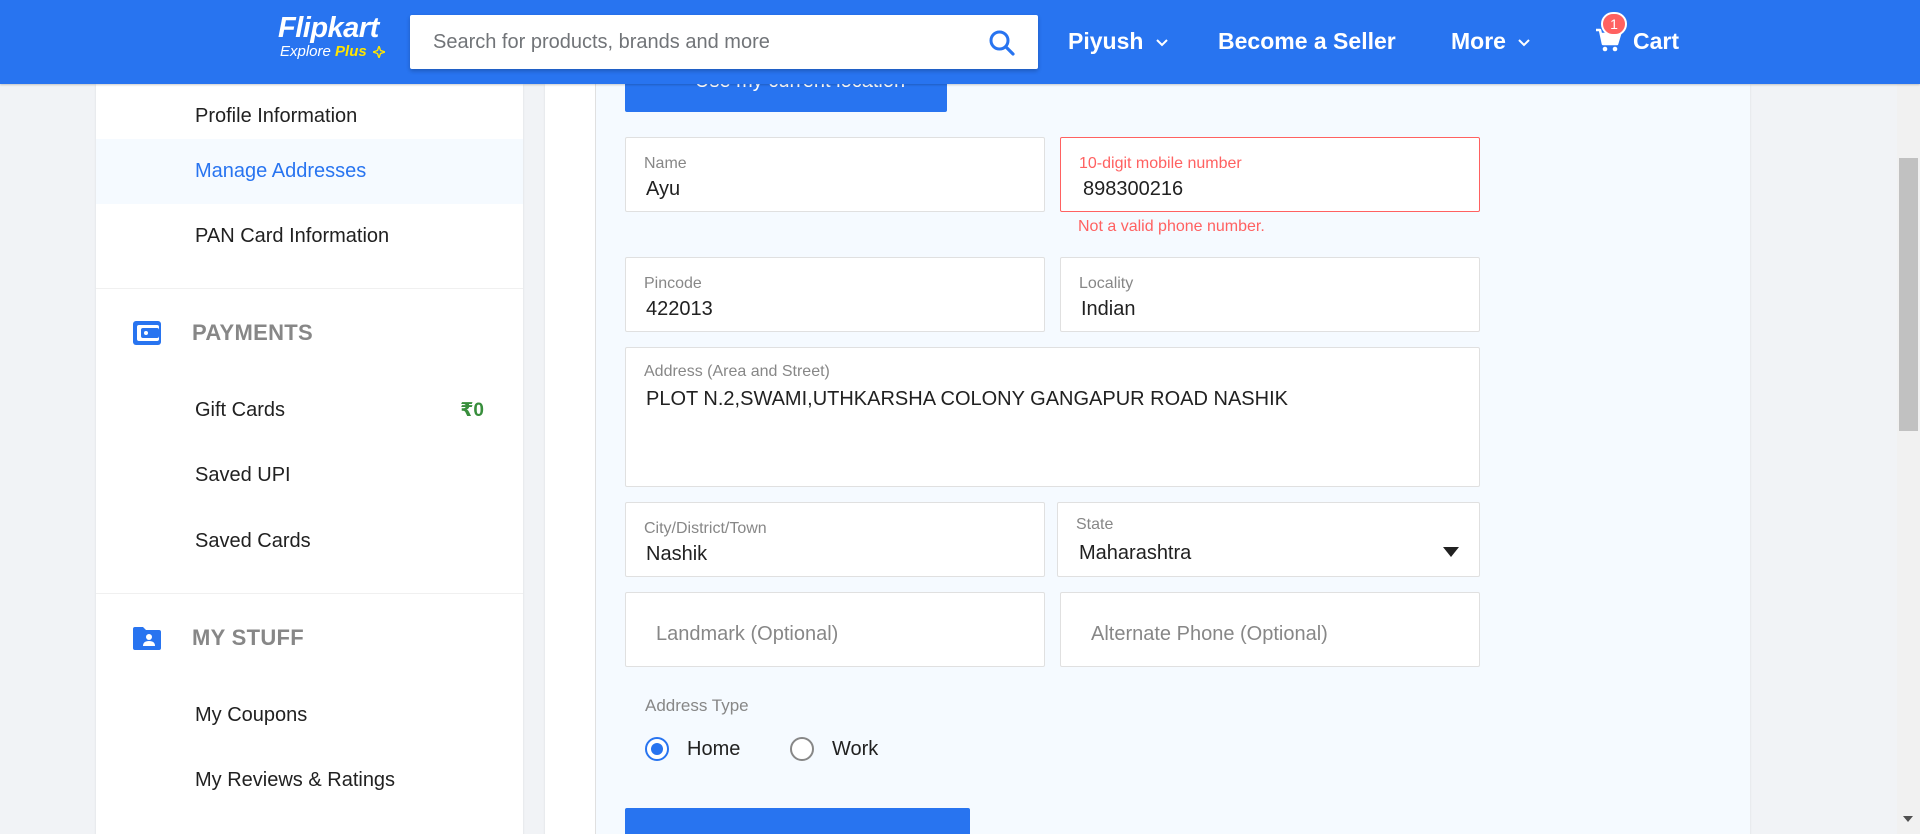  Describe the element at coordinates (1209, 634) in the screenshot. I see `alternate-phone-placeholder: Alternate Phone (Optional)` at that location.